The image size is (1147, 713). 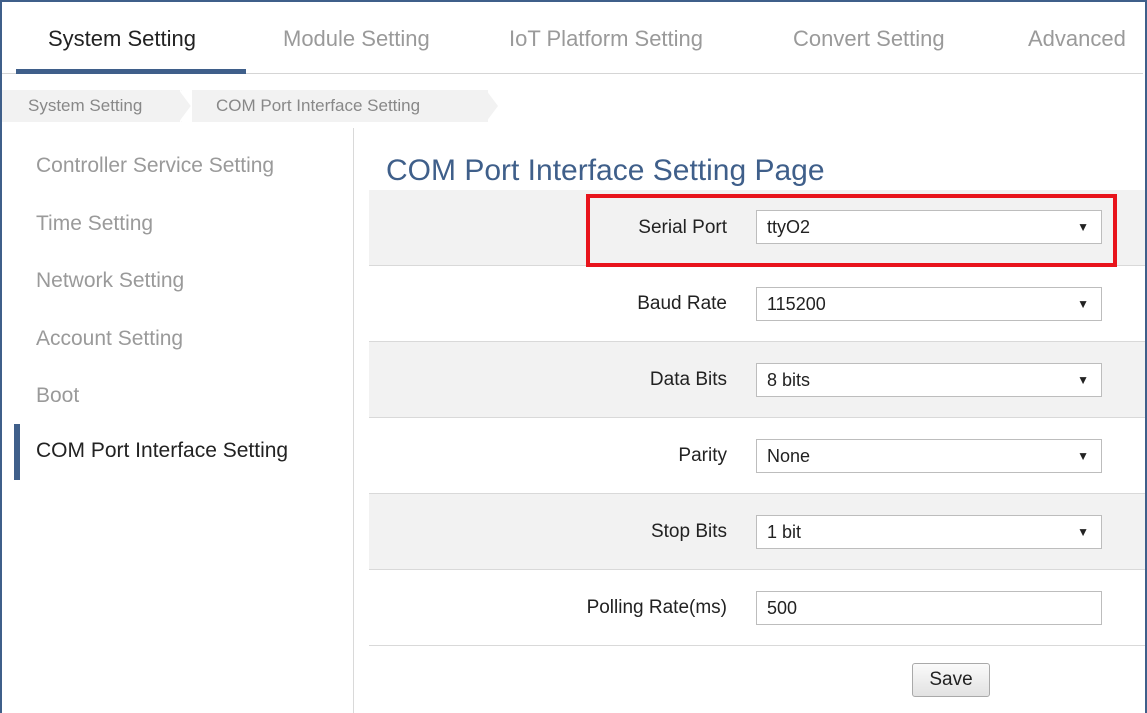 I want to click on page-title: COM Port Interface Setting Page, so click(x=605, y=170).